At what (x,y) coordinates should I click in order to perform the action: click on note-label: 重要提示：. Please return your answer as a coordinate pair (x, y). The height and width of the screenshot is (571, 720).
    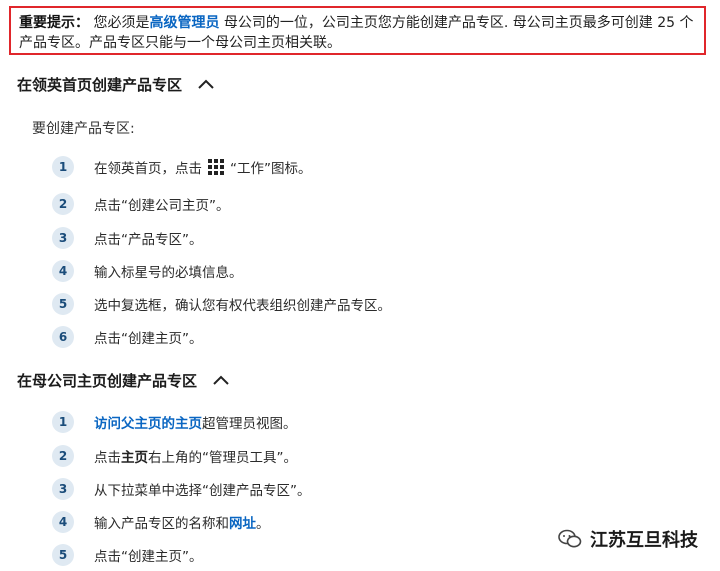
    Looking at the image, I should click on (54, 23).